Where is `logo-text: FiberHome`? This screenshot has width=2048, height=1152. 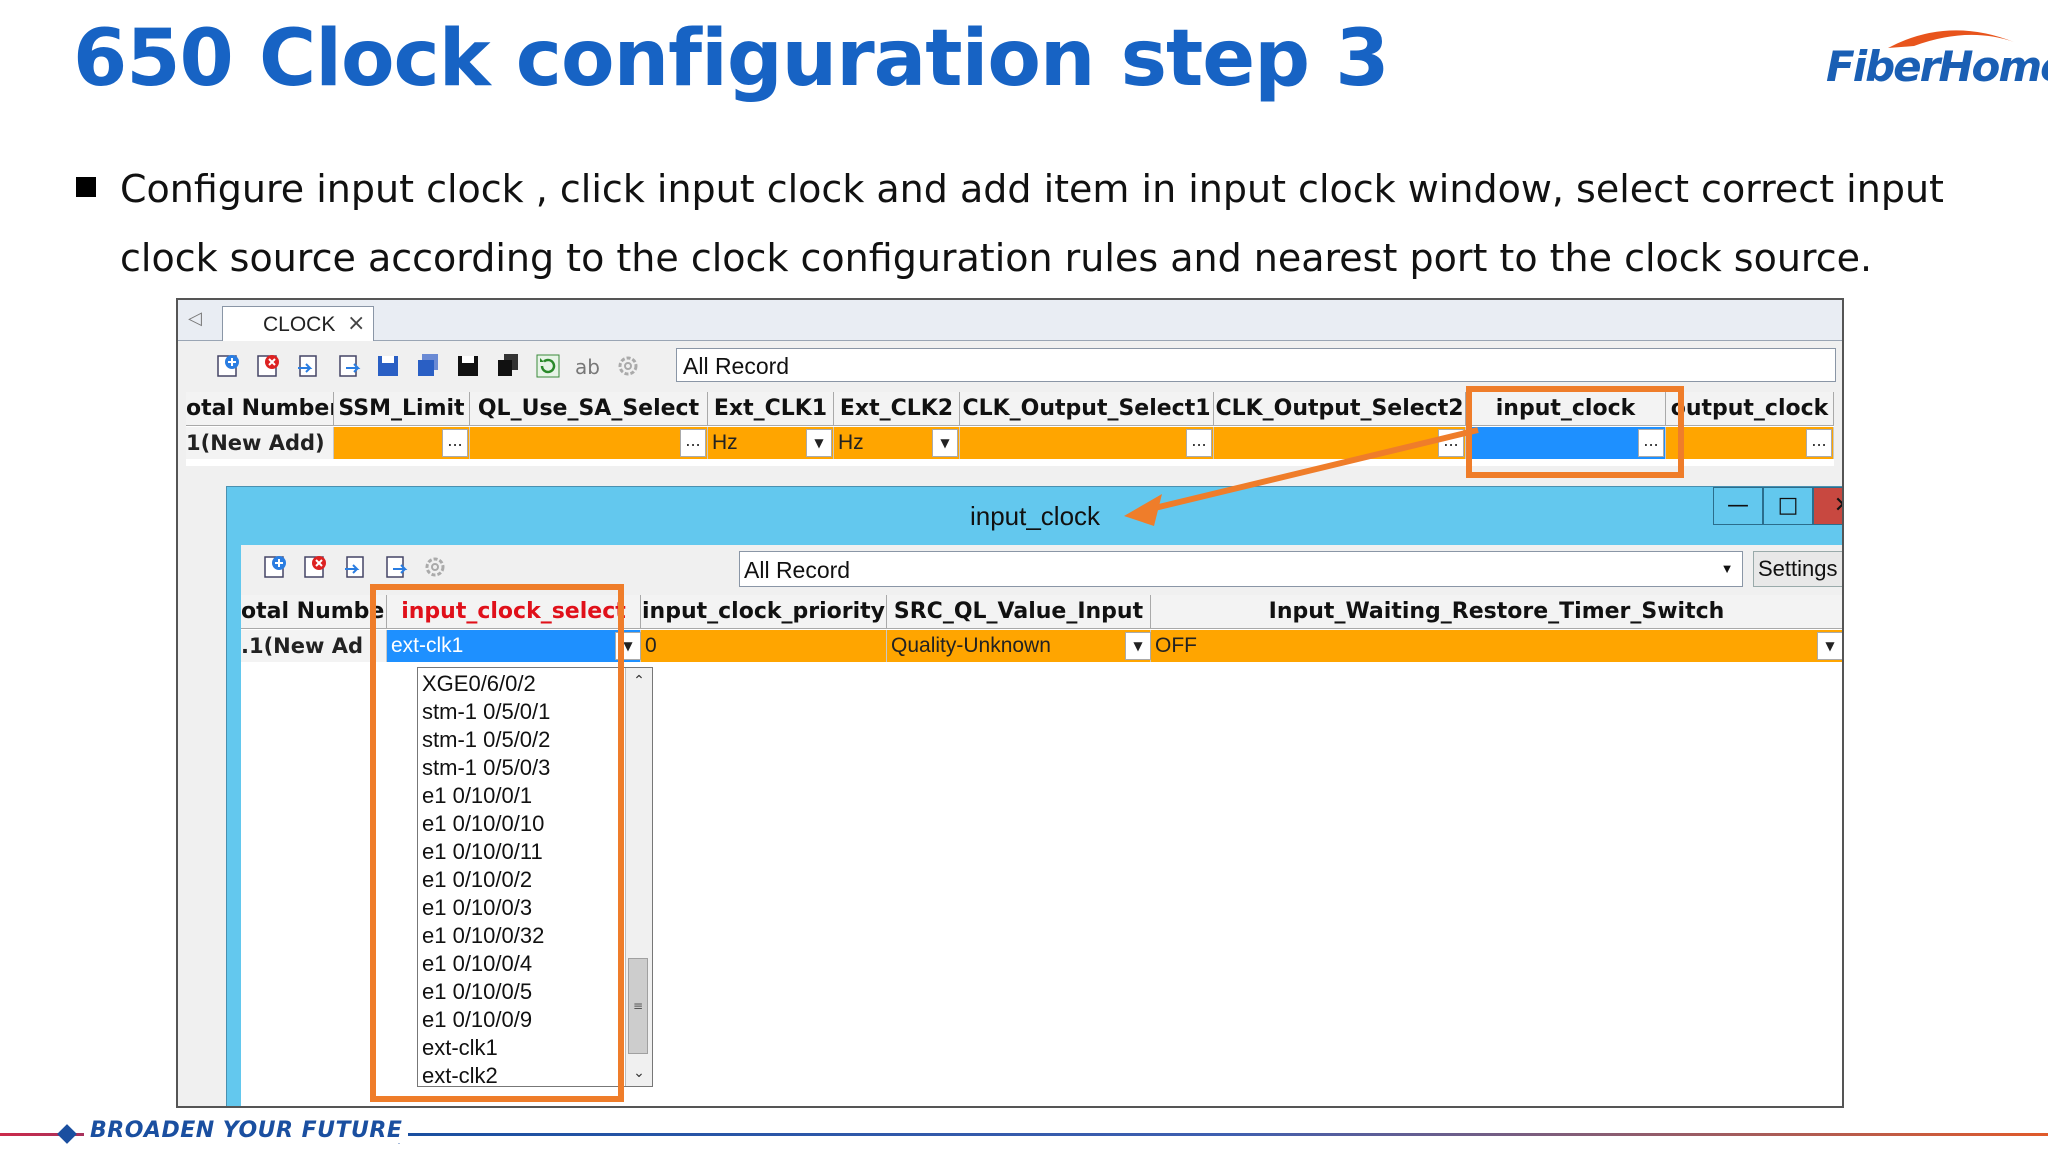
logo-text: FiberHome is located at coordinates (1937, 66).